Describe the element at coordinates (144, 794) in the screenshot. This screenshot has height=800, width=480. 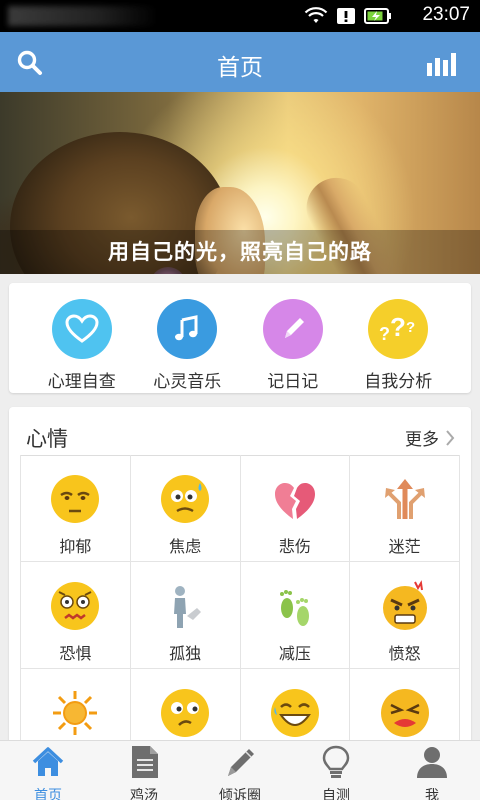
I see `tab-label: 鸡汤` at that location.